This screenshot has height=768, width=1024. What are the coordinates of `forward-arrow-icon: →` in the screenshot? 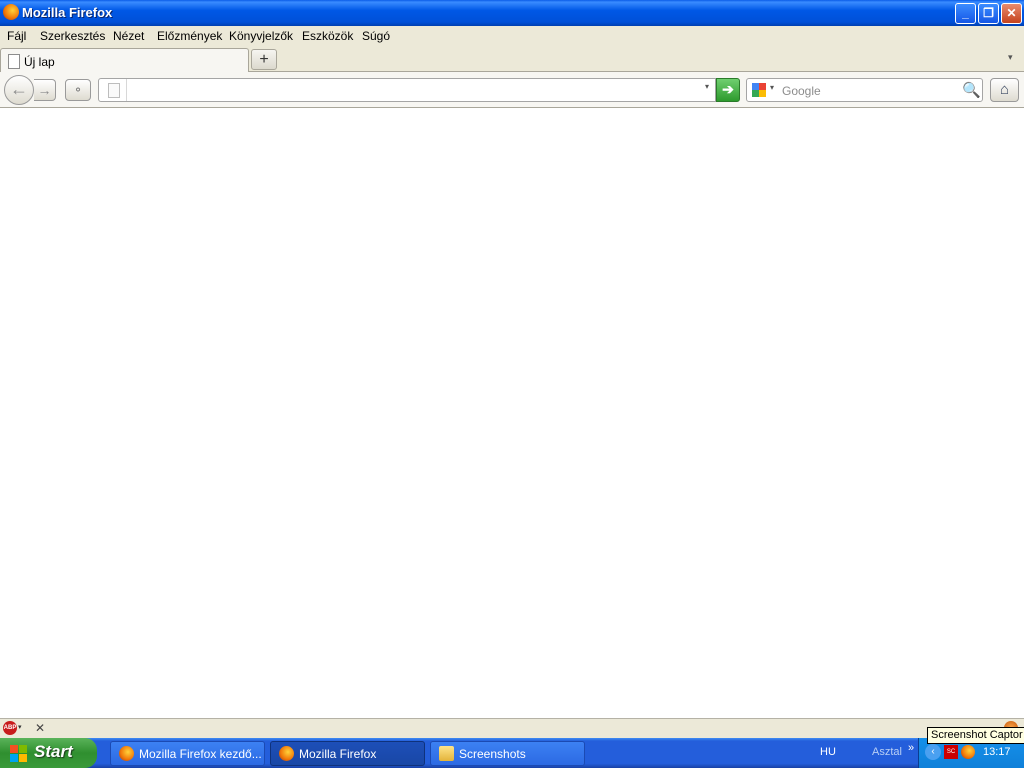 It's located at (44, 90).